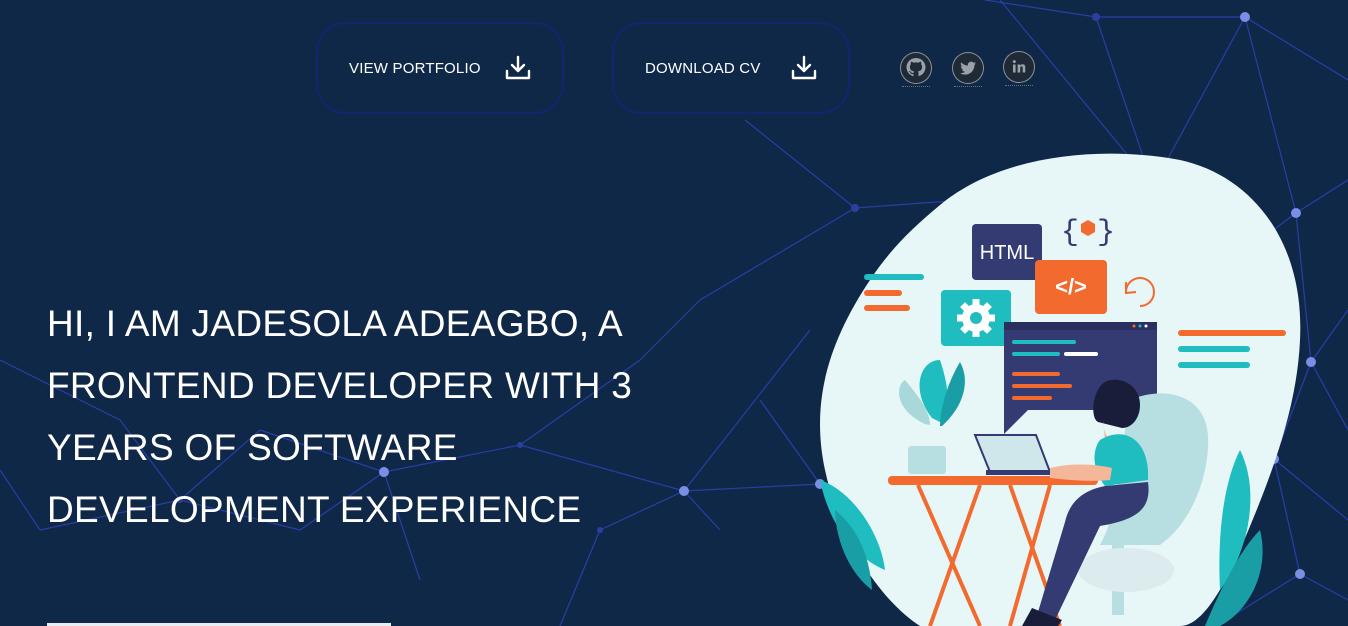 The image size is (1348, 626). What do you see at coordinates (340, 385) in the screenshot?
I see `hero-line: FRONTEND DEVELOPER WITH 3` at bounding box center [340, 385].